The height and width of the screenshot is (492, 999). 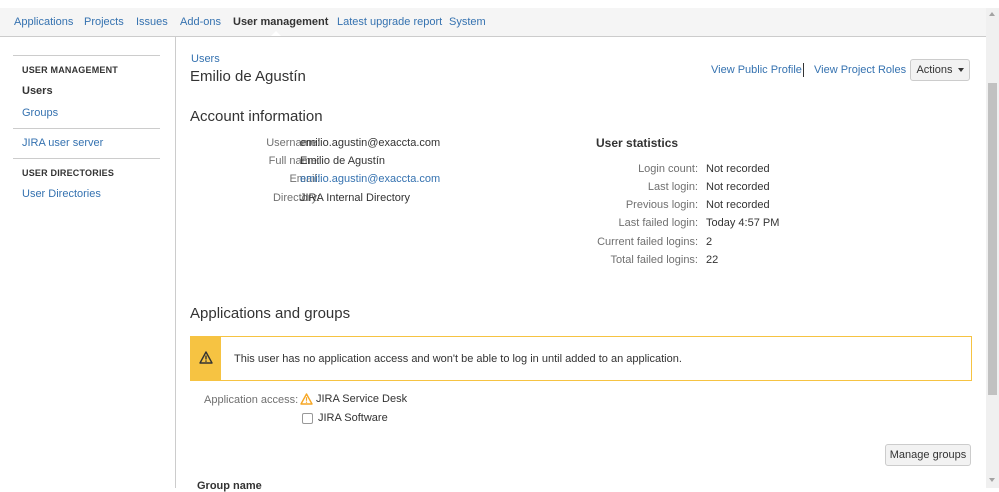 What do you see at coordinates (152, 22) in the screenshot?
I see `tab-issues: Issues` at bounding box center [152, 22].